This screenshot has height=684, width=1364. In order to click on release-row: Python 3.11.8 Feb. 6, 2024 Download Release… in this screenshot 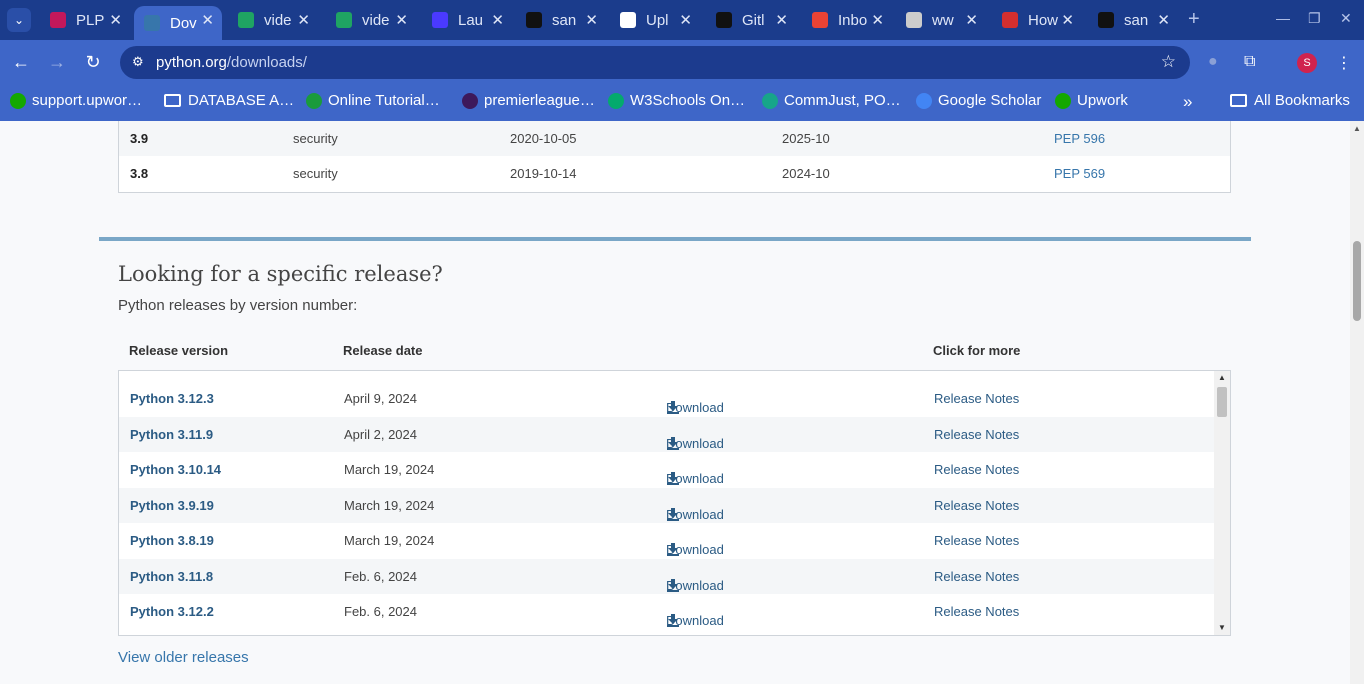, I will do `click(666, 576)`.